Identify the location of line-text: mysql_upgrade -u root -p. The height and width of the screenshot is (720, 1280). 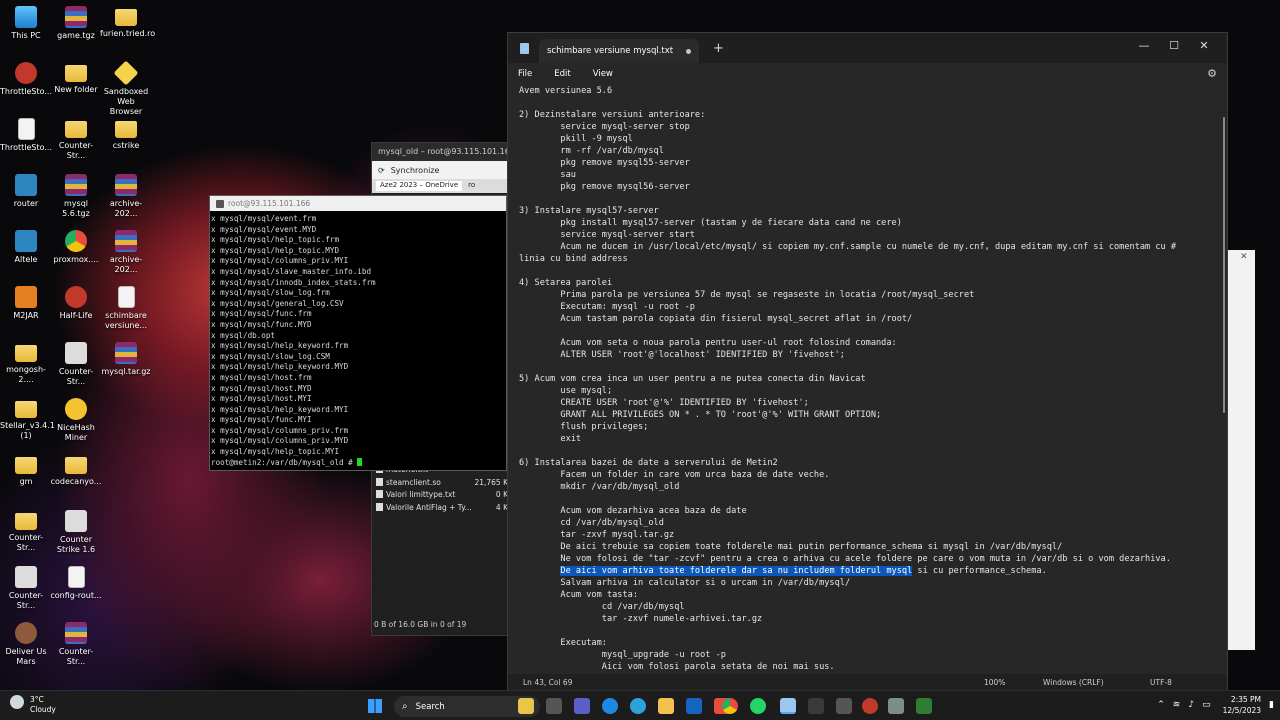
(622, 655).